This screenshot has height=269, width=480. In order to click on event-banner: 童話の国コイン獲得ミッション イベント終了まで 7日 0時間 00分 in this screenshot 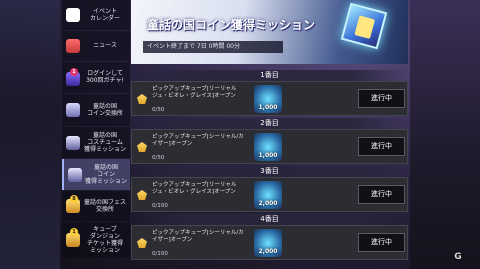, I will do `click(269, 32)`.